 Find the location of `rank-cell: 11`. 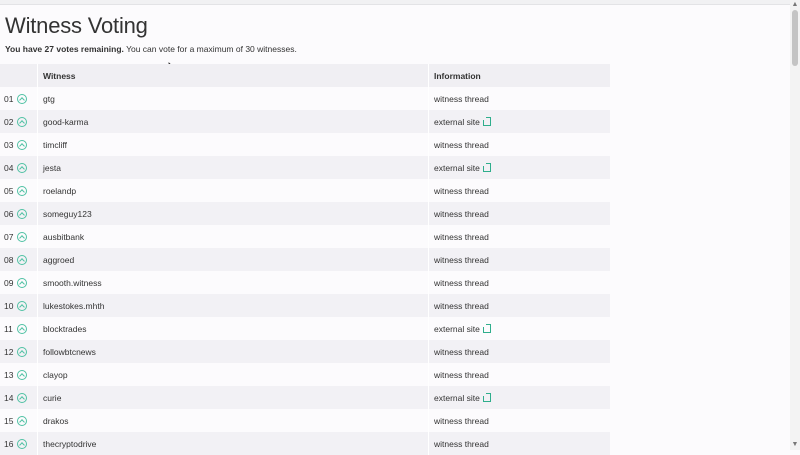

rank-cell: 11 is located at coordinates (19, 328).